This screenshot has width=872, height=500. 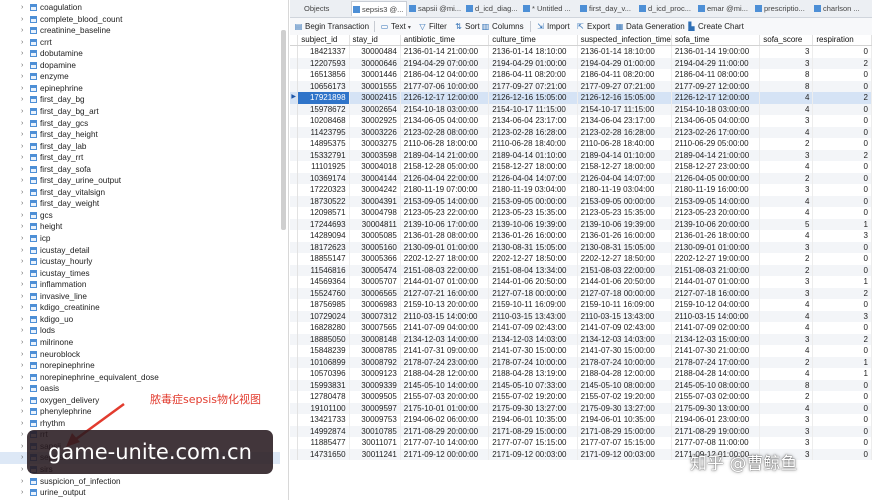 What do you see at coordinates (375, 121) in the screenshot?
I see `cell-stay-id: 30002925` at bounding box center [375, 121].